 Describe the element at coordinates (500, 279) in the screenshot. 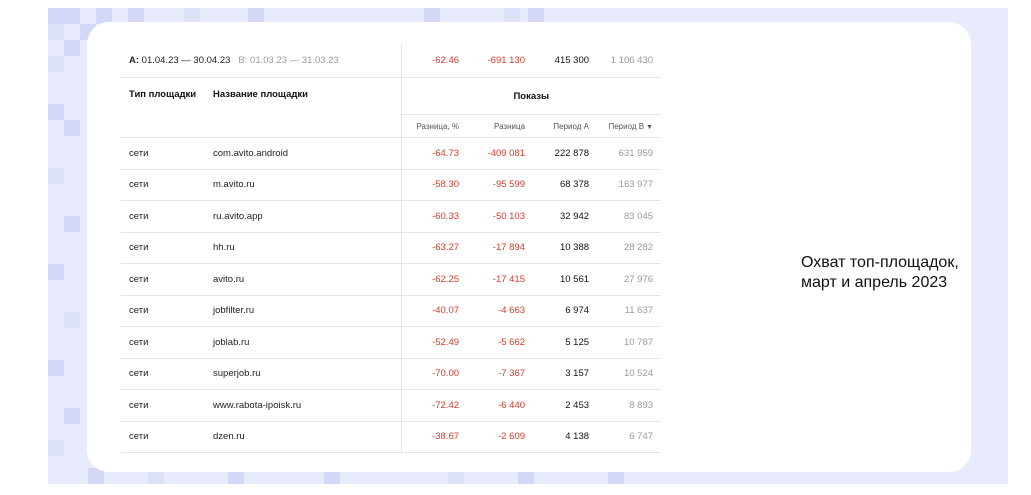

I see `cell-diff: -17 415` at that location.